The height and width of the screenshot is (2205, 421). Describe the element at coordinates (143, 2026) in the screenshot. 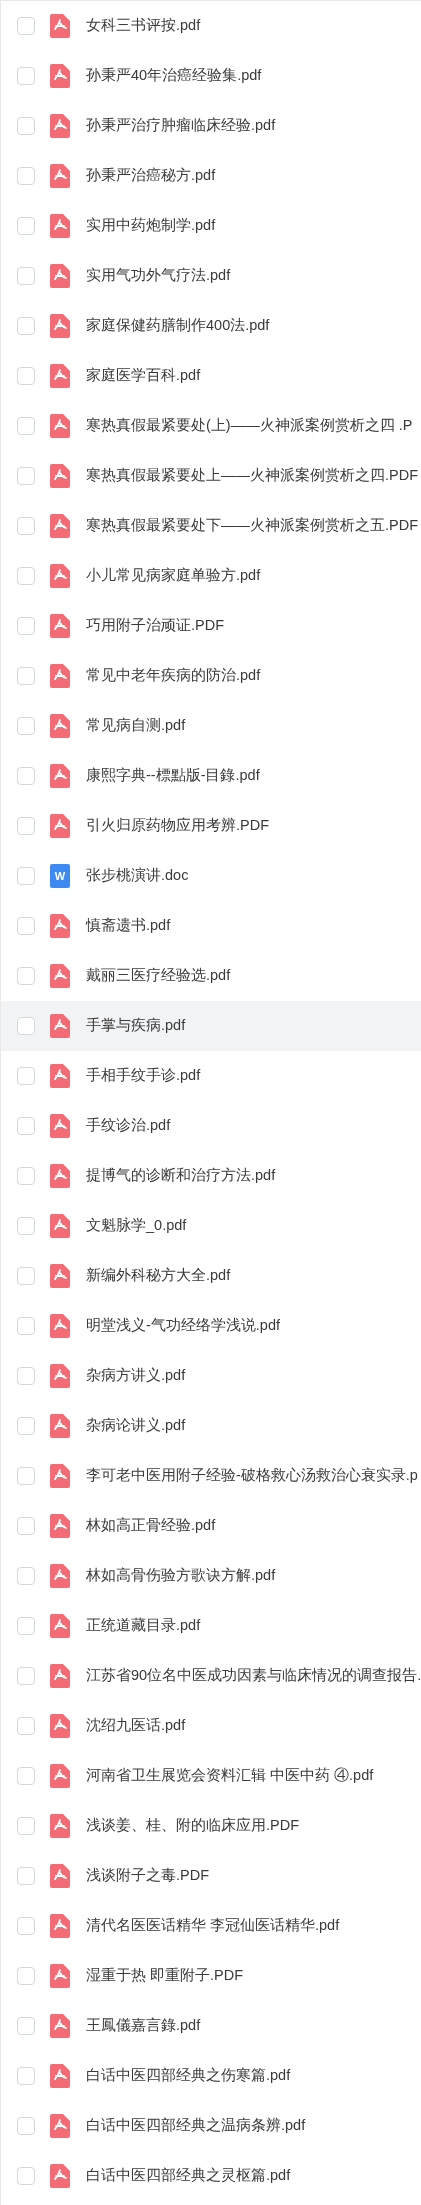

I see `file-name: 王鳳儀嘉言錄.pdf` at that location.